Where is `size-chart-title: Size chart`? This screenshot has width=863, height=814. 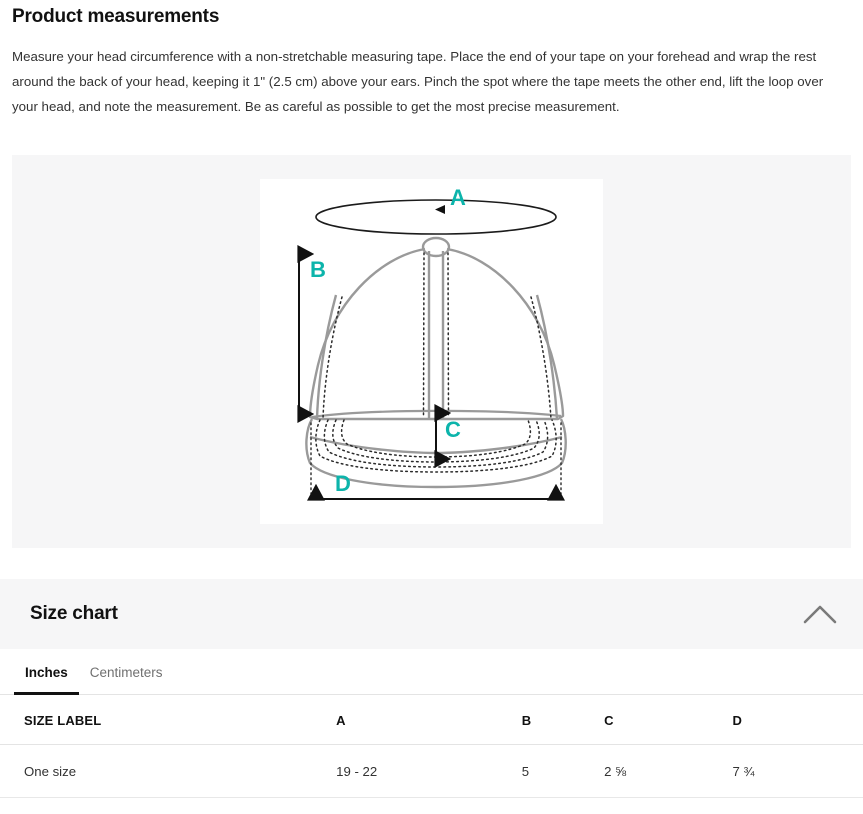 size-chart-title: Size chart is located at coordinates (74, 613).